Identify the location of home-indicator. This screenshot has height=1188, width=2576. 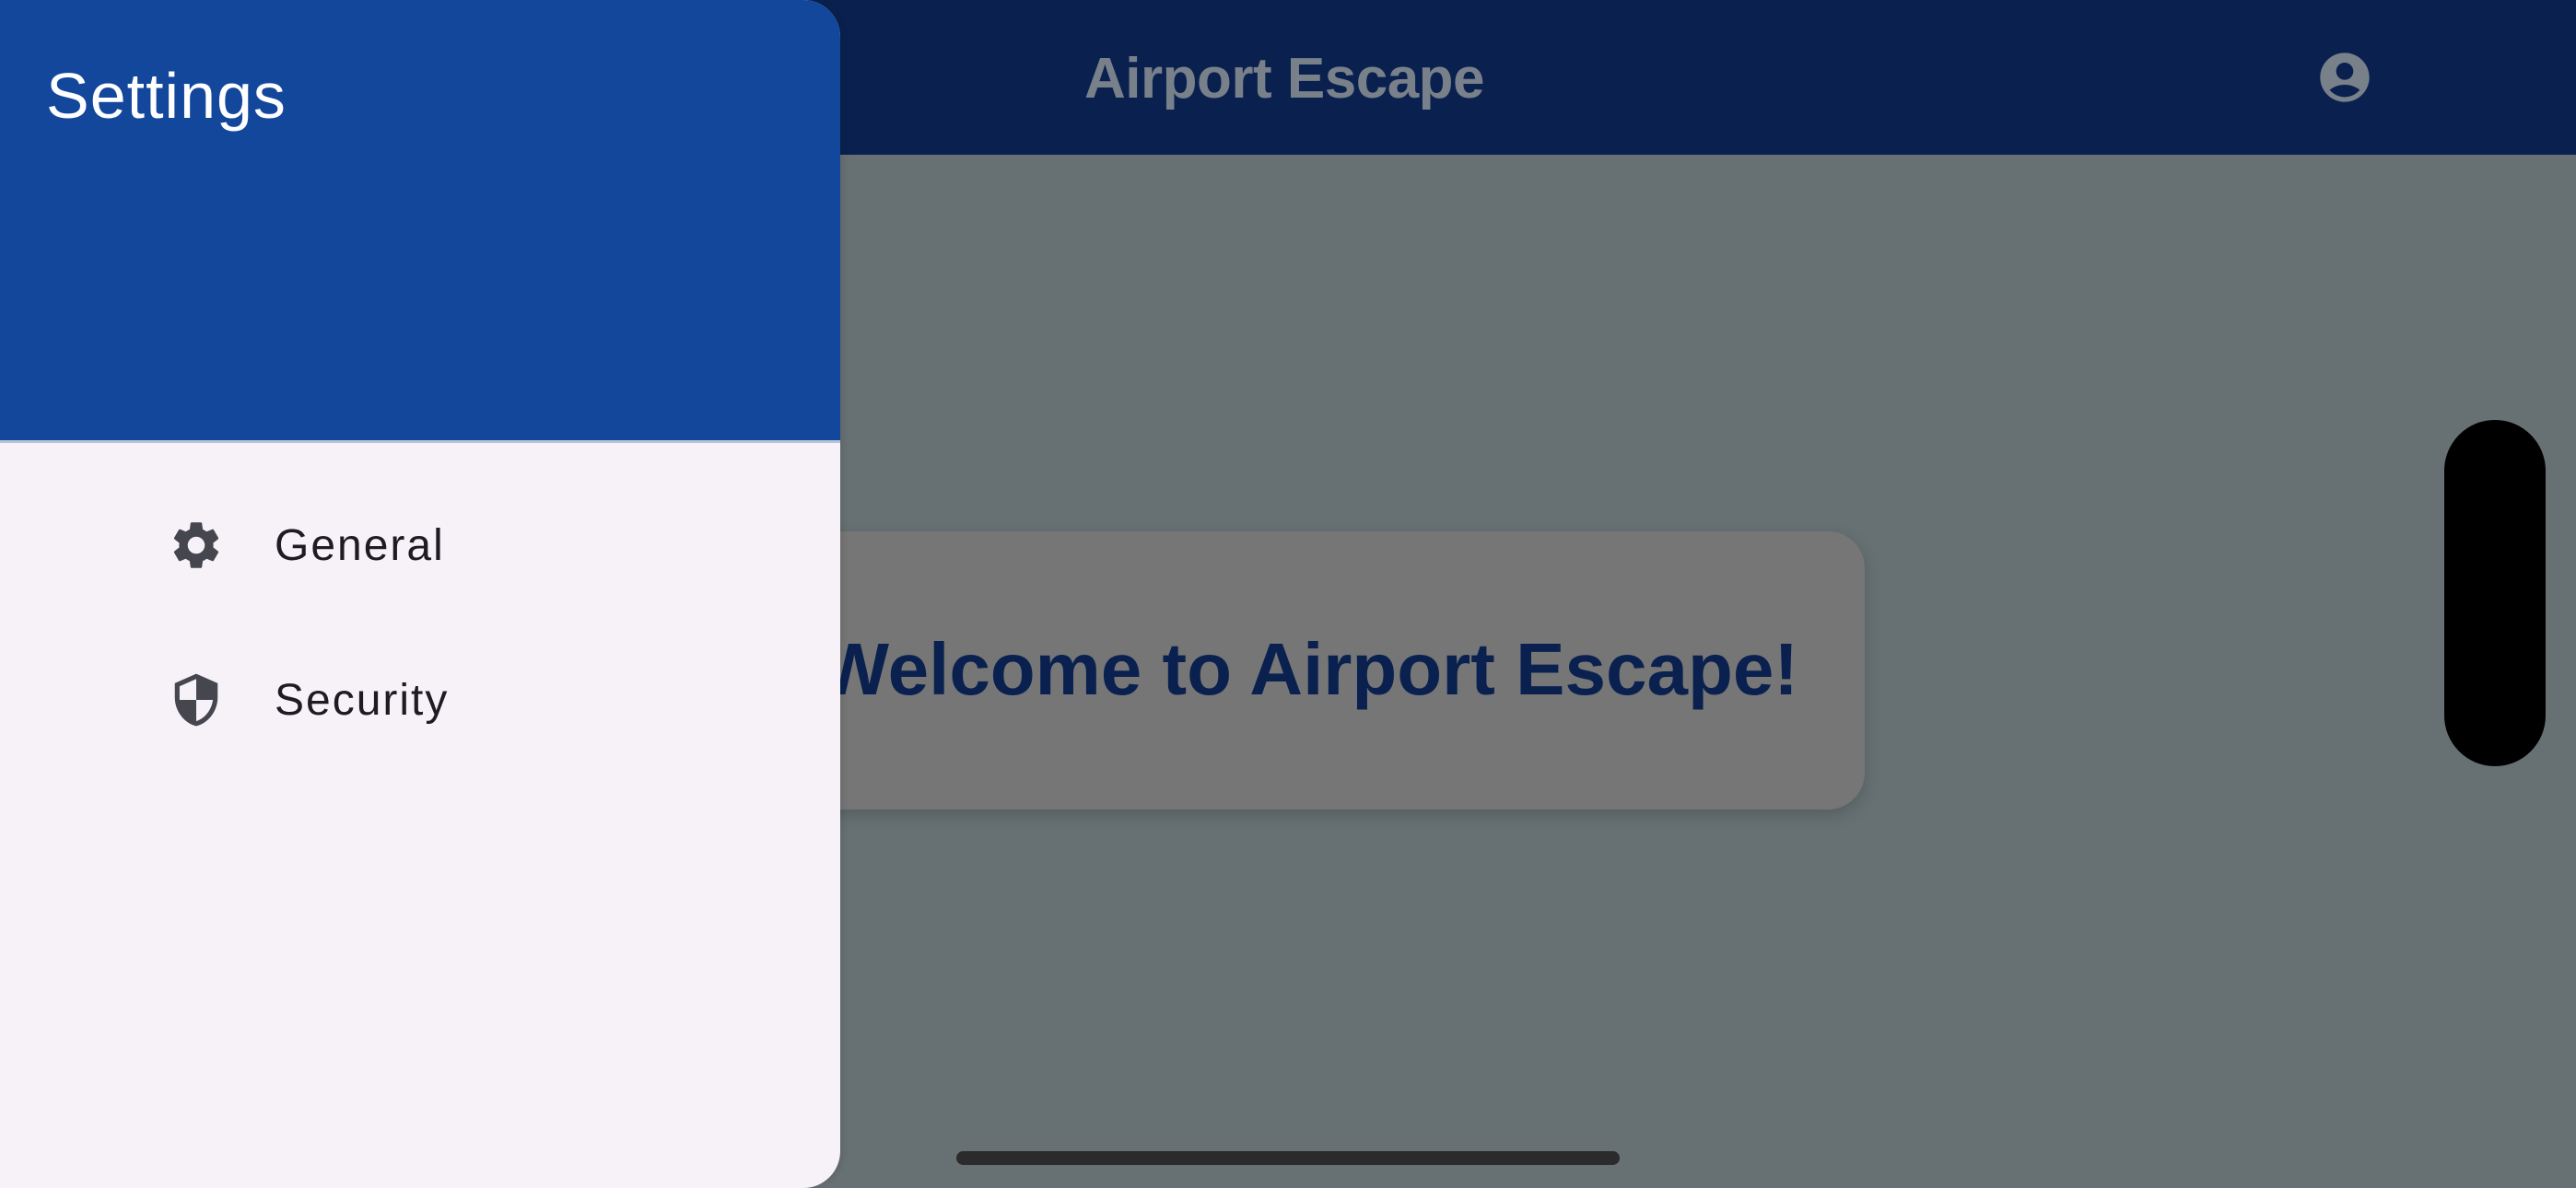
(1288, 1158).